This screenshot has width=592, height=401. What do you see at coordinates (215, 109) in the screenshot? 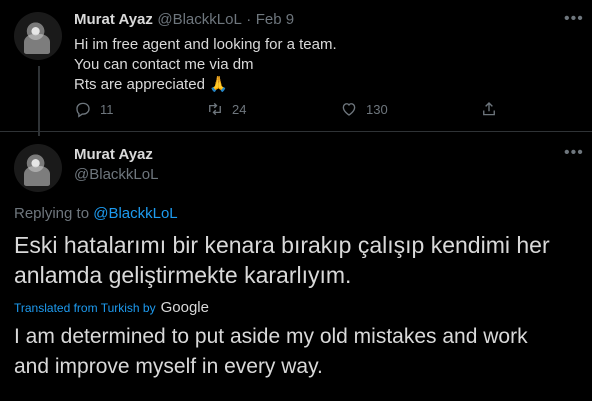
I see `retweet-icon` at bounding box center [215, 109].